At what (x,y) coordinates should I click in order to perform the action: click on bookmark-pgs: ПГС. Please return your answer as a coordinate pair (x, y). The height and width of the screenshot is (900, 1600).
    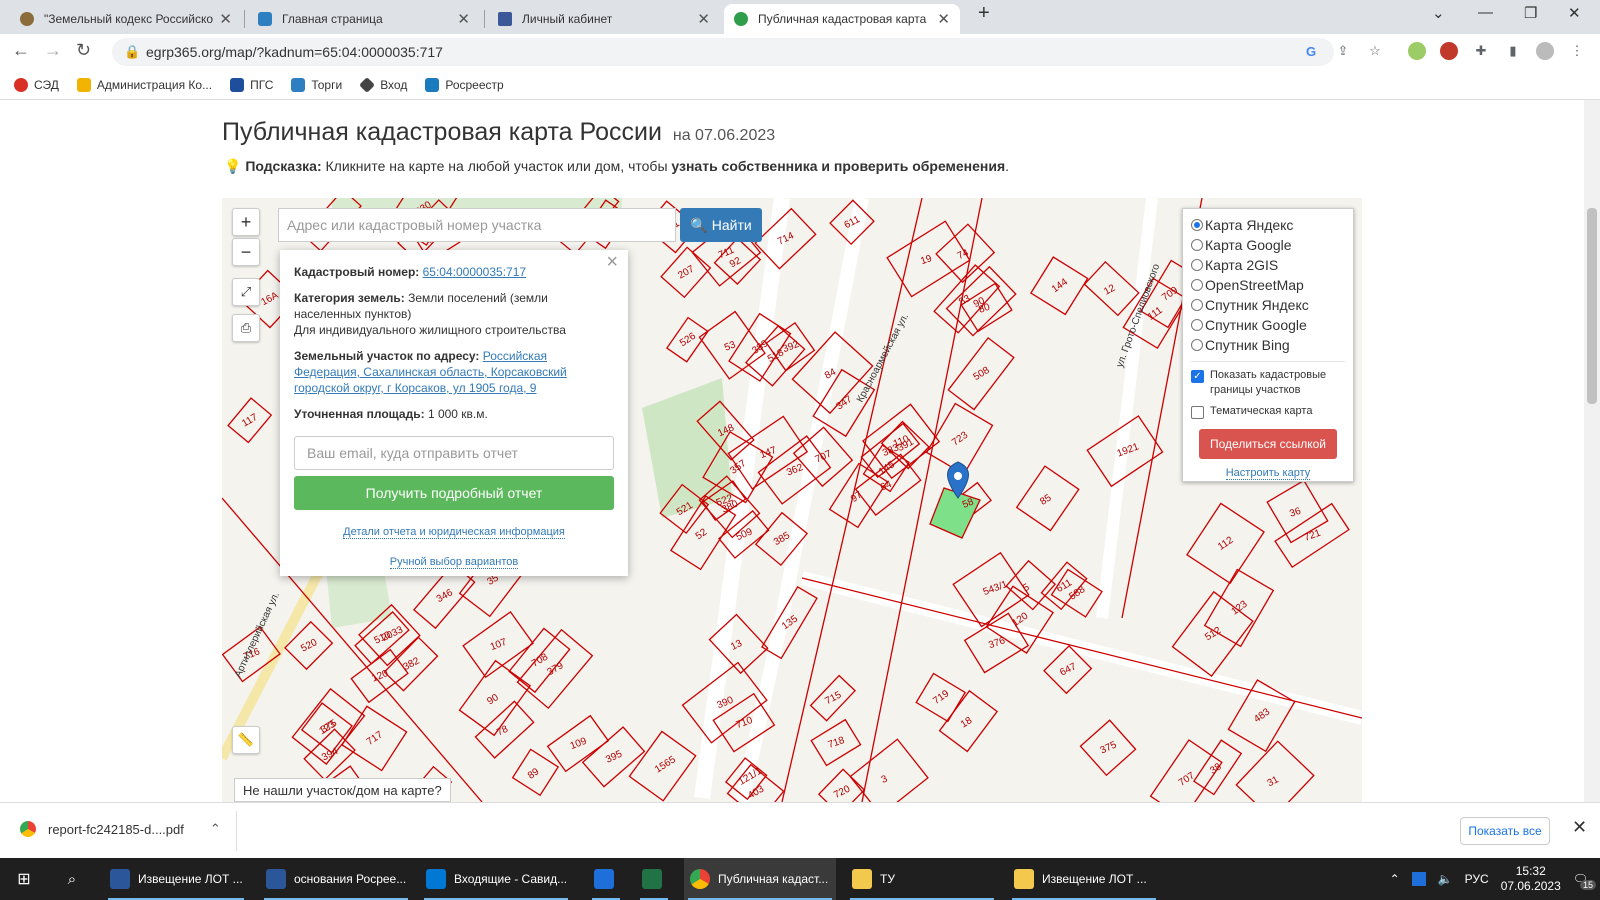
    Looking at the image, I should click on (251, 84).